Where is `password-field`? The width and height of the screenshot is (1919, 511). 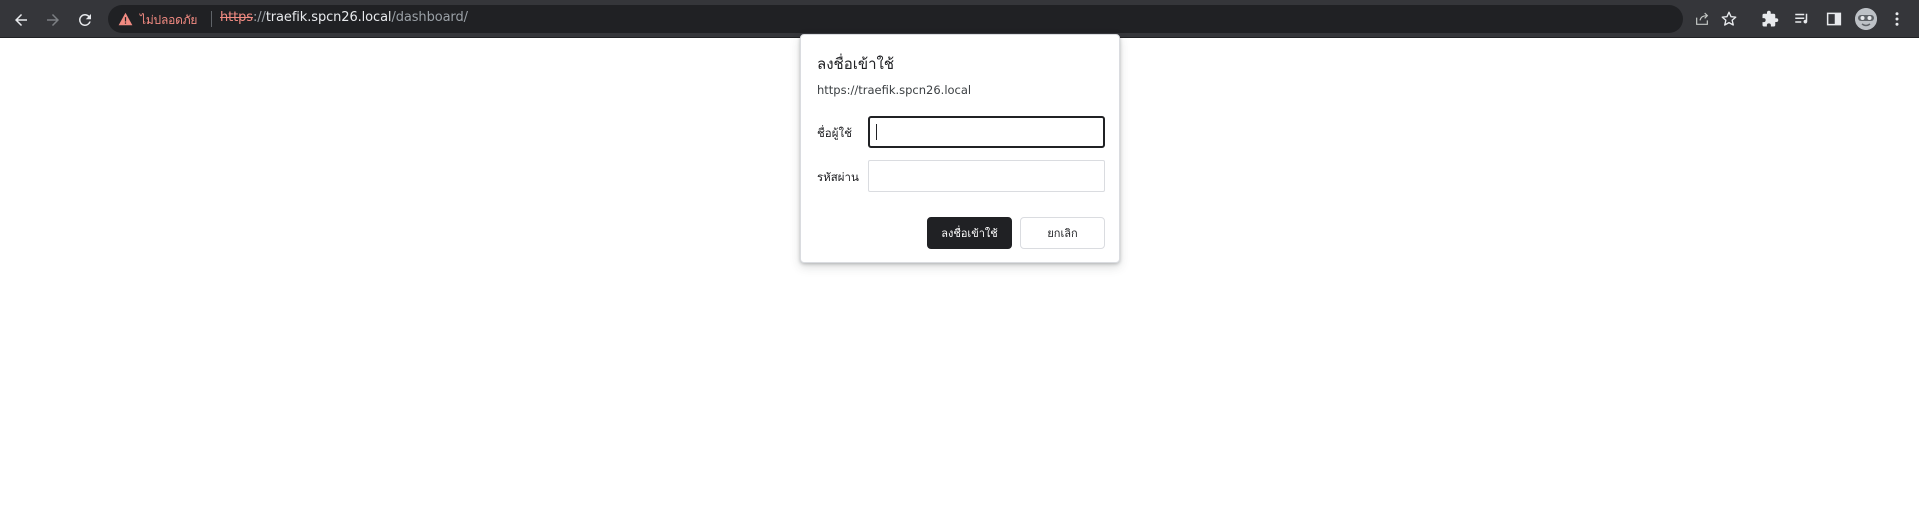
password-field is located at coordinates (986, 176).